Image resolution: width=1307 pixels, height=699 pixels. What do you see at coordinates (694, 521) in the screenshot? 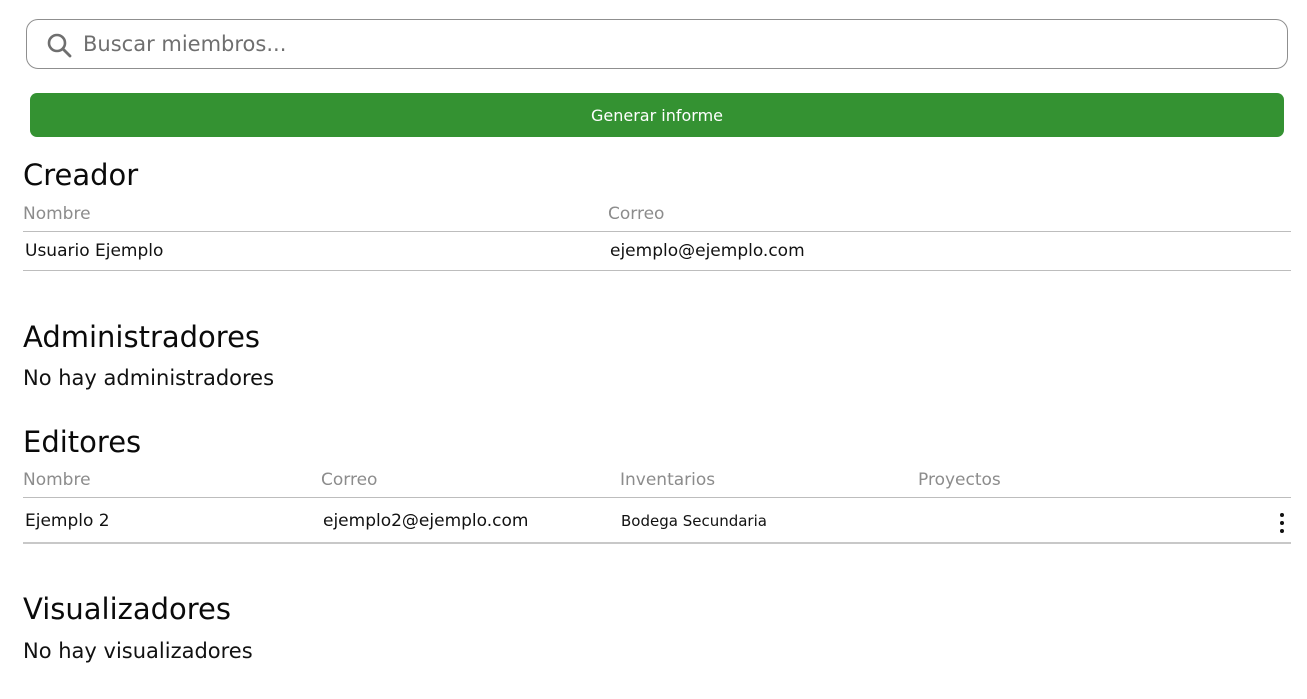
I see `editor-inventories: Bodega Secundaria` at bounding box center [694, 521].